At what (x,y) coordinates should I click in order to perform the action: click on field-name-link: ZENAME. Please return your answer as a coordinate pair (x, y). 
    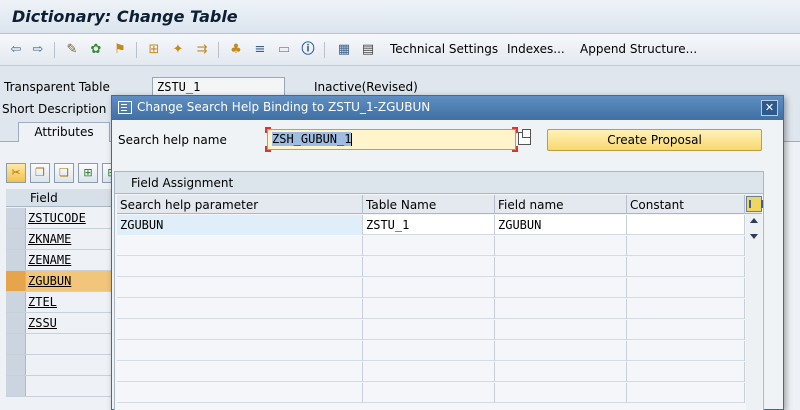
    Looking at the image, I should click on (49, 260).